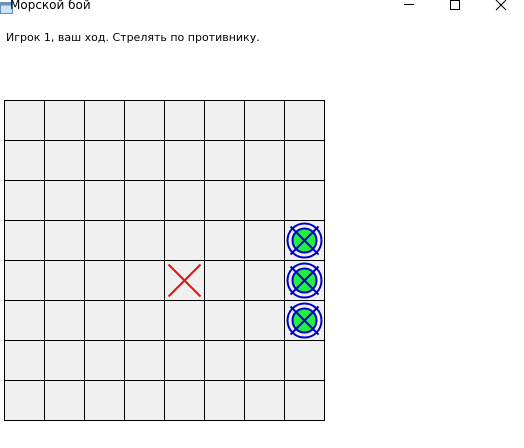 Image resolution: width=524 pixels, height=448 pixels. I want to click on maximize-button, so click(455, 8).